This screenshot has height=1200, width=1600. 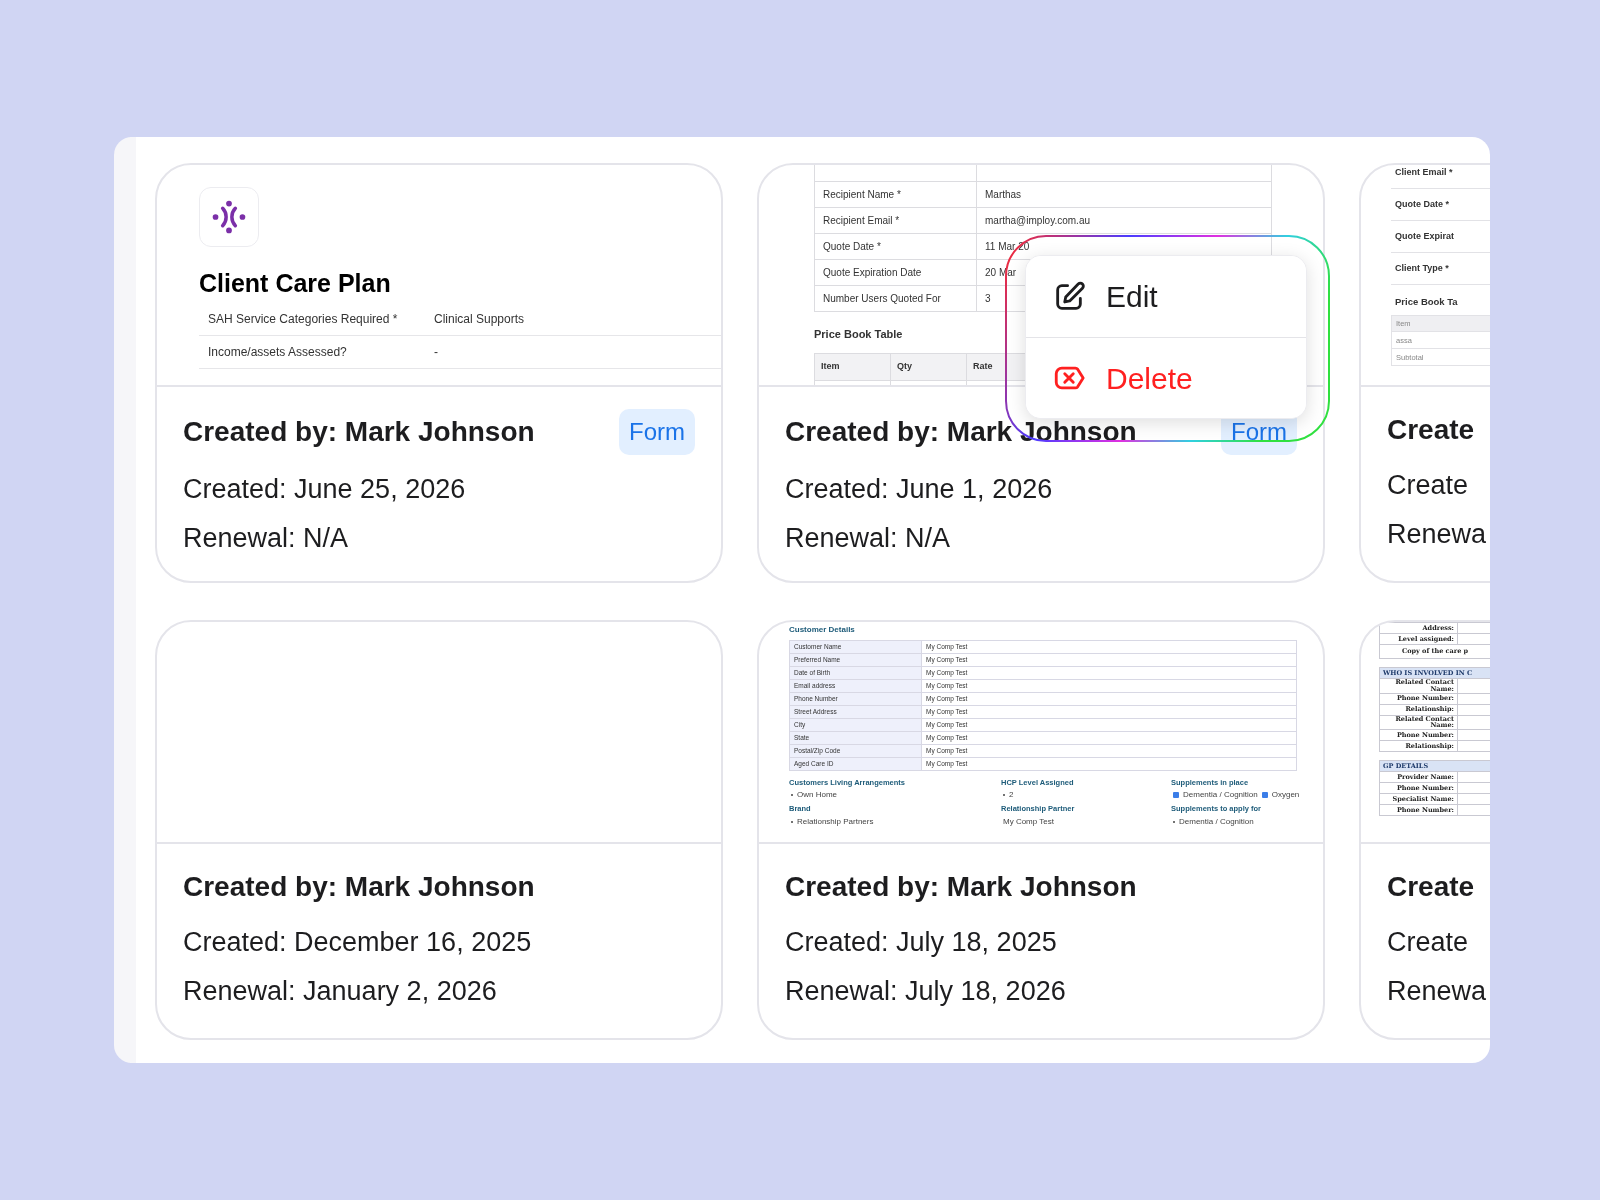 I want to click on checkbox-label: Dementia / Cognition, so click(x=1220, y=795).